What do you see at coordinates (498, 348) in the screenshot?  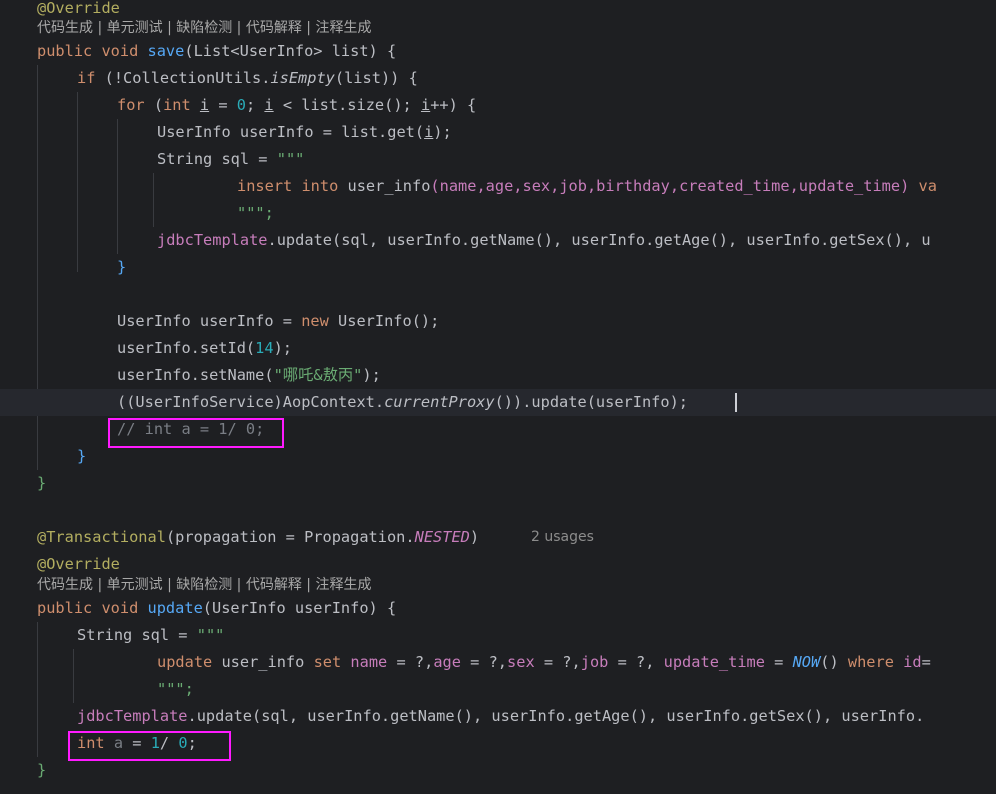 I see `code-line: userInfo.setId(14);` at bounding box center [498, 348].